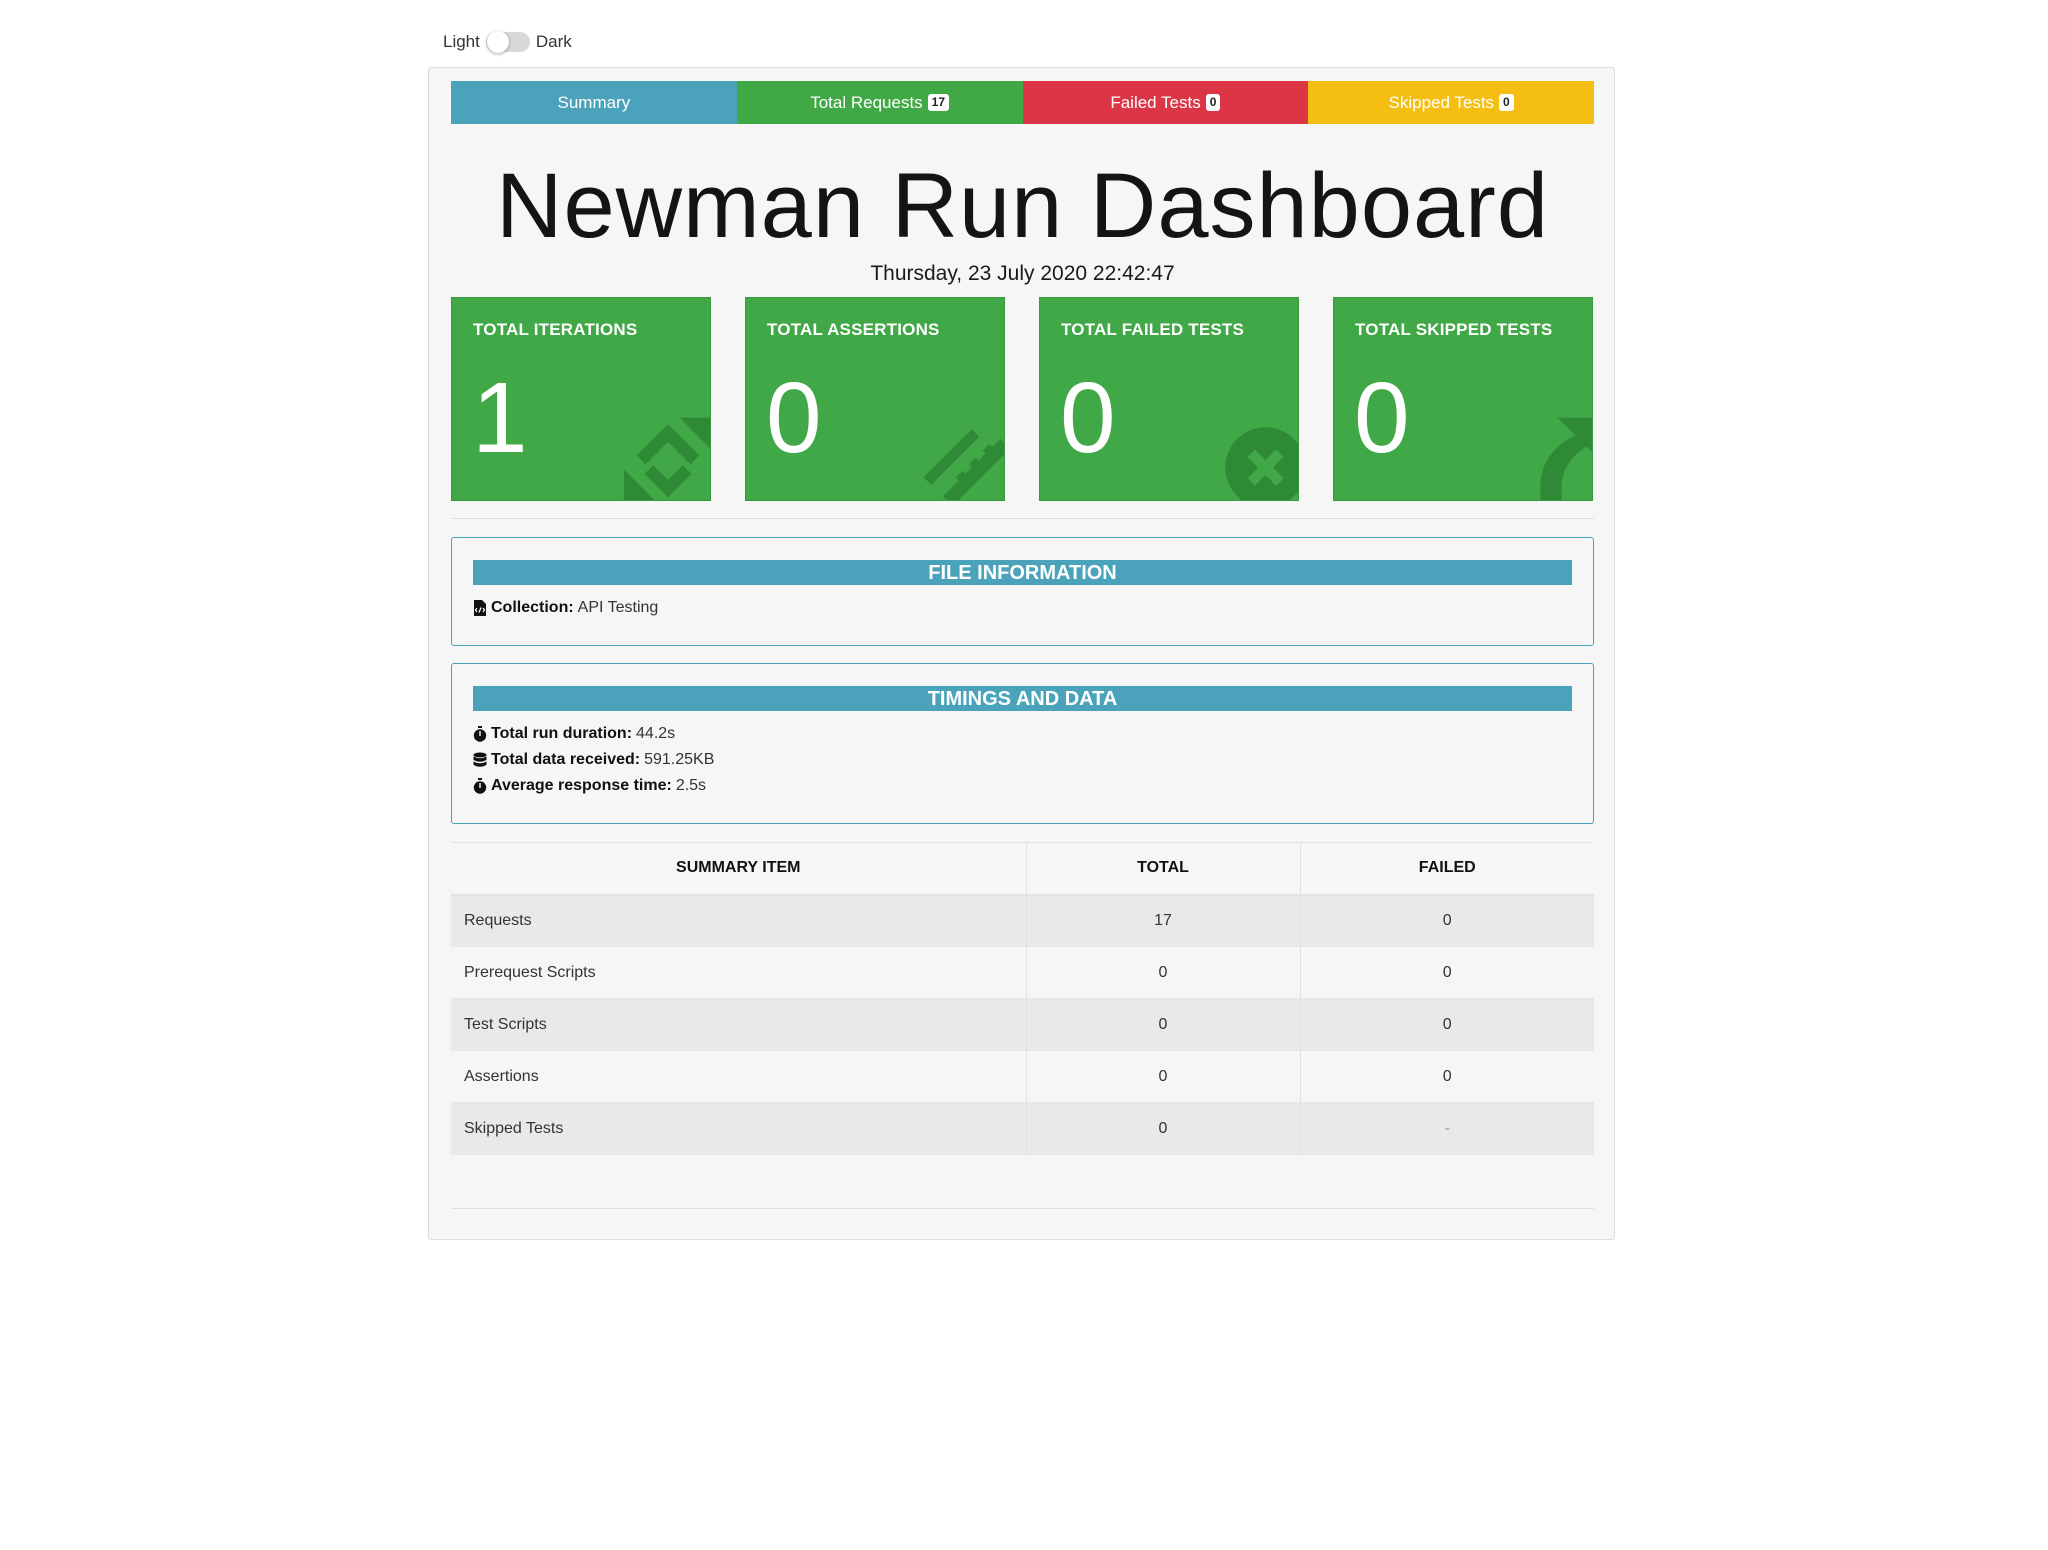  I want to click on database-icon, so click(480, 759).